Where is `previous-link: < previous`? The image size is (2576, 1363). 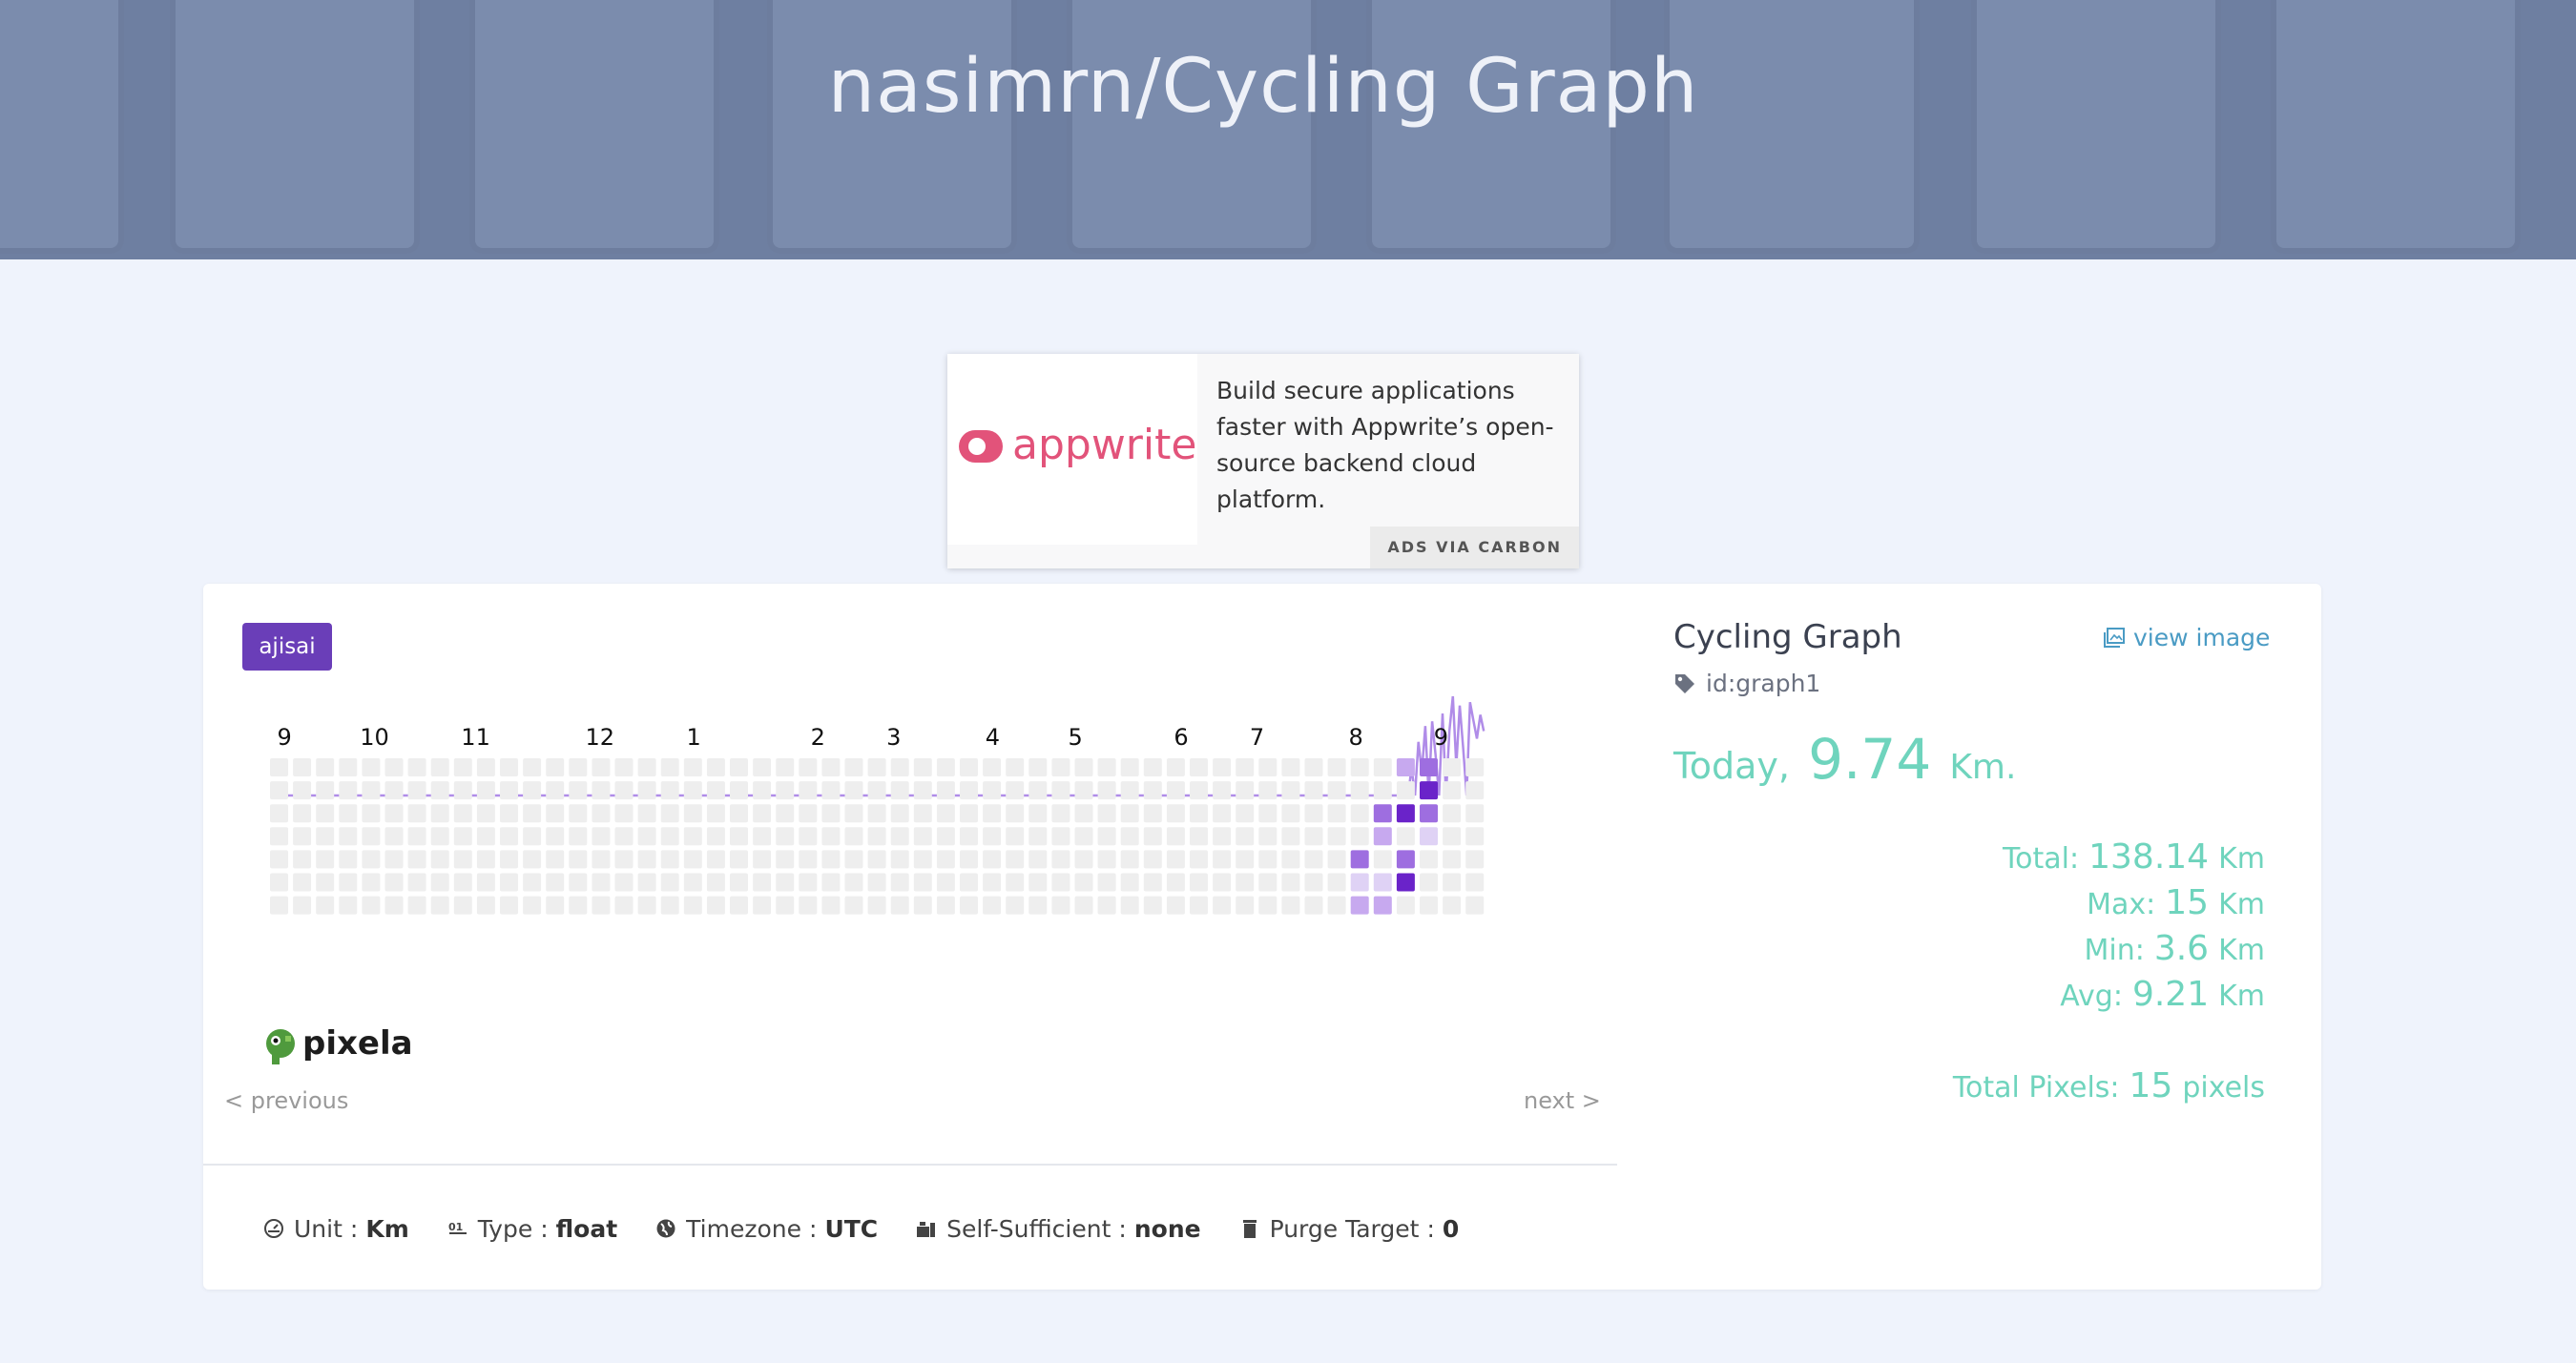 previous-link: < previous is located at coordinates (286, 1100).